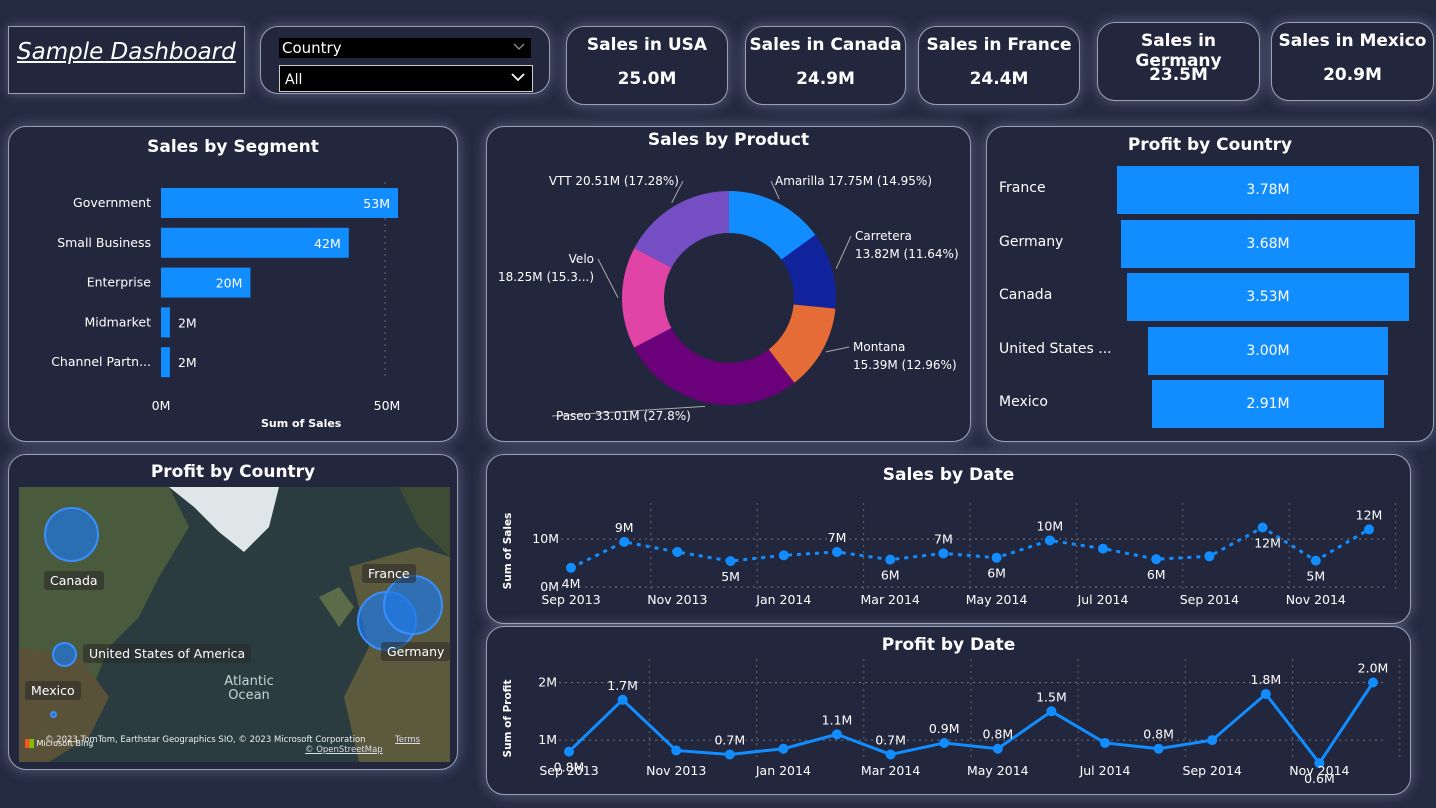 The width and height of the screenshot is (1436, 808). I want to click on bar-row: Mexico 2.91M, so click(1211, 404).